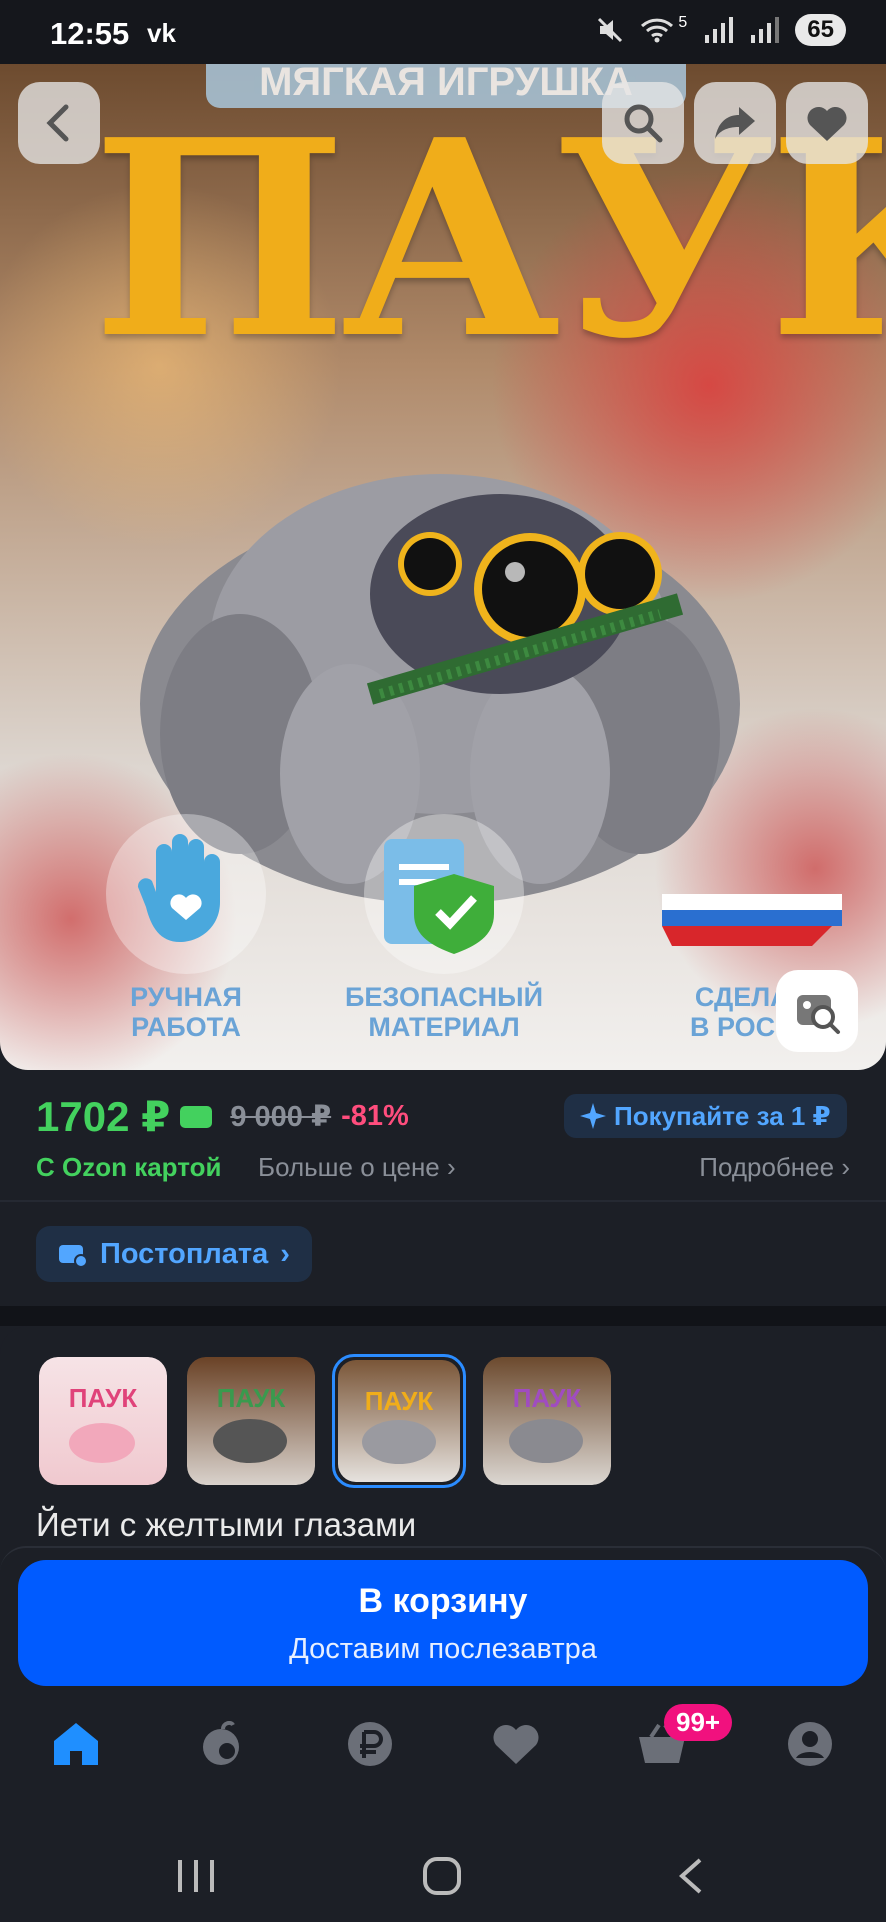 This screenshot has width=886, height=1922. I want to click on share-button, so click(735, 123).